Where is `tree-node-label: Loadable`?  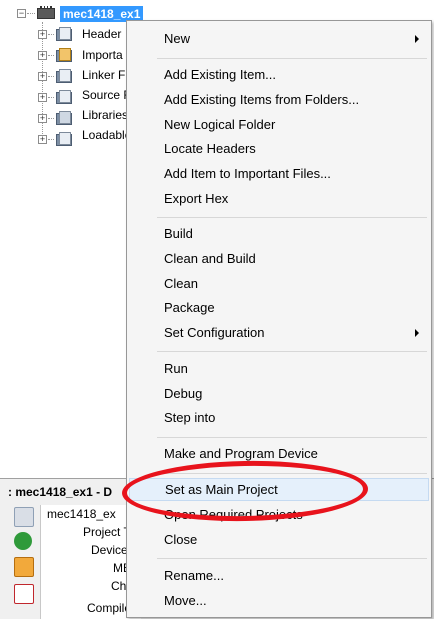
tree-node-label: Loadable is located at coordinates (107, 135).